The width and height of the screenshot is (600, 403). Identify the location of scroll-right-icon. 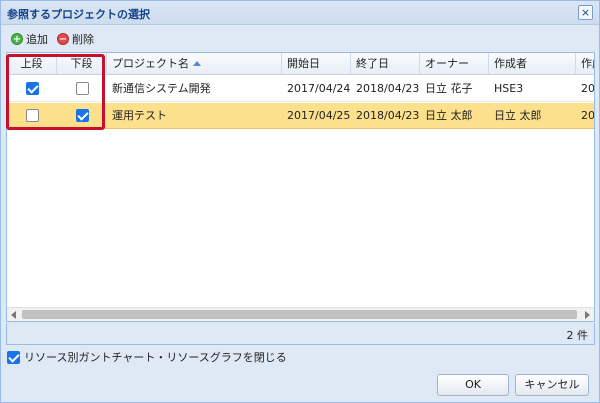
(587, 315).